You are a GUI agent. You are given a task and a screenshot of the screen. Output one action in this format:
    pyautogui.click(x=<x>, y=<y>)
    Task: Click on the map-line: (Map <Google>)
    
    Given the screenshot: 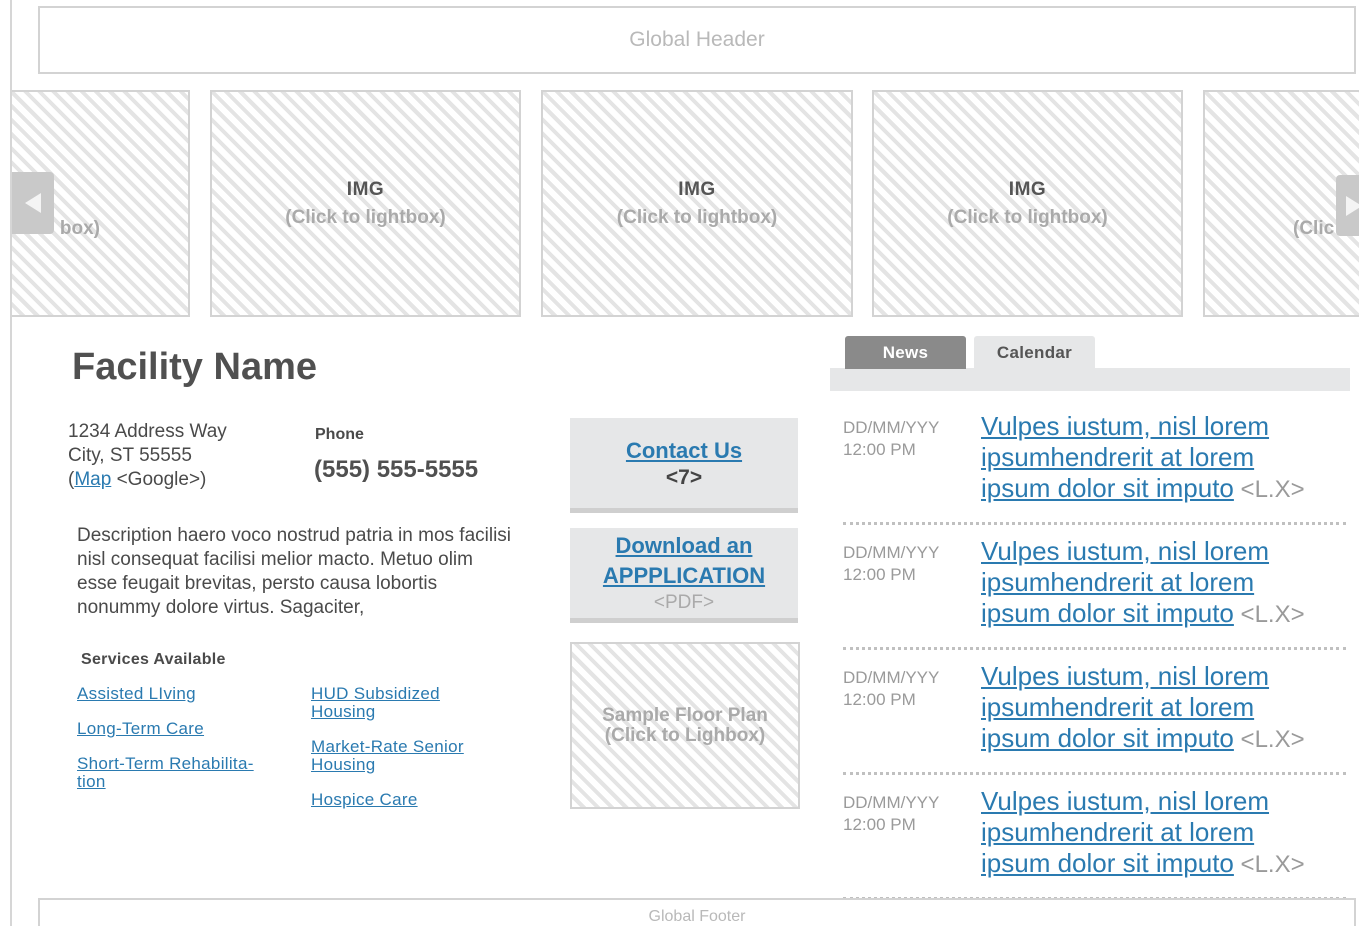 What is the action you would take?
    pyautogui.click(x=147, y=480)
    